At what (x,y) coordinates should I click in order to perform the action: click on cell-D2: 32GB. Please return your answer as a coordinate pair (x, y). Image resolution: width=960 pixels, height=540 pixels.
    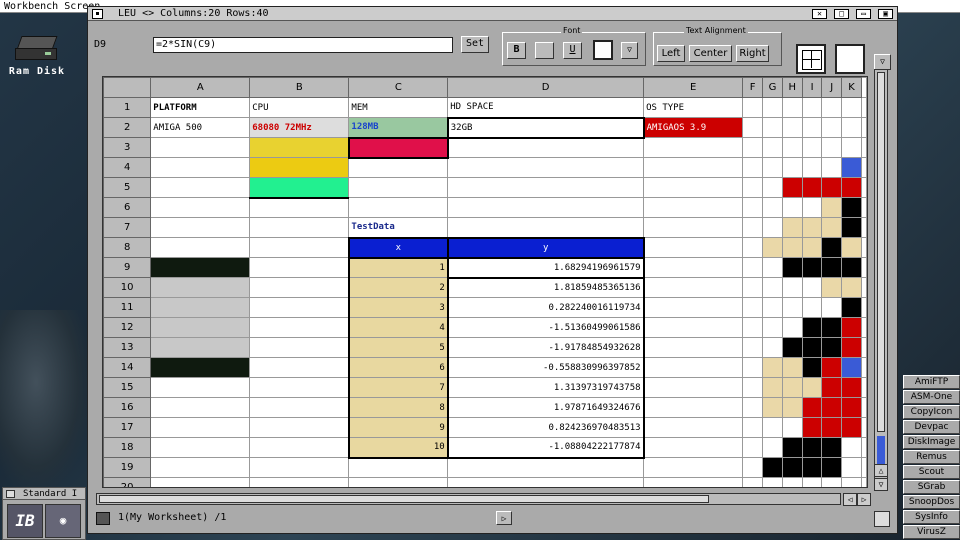
    Looking at the image, I should click on (545, 127).